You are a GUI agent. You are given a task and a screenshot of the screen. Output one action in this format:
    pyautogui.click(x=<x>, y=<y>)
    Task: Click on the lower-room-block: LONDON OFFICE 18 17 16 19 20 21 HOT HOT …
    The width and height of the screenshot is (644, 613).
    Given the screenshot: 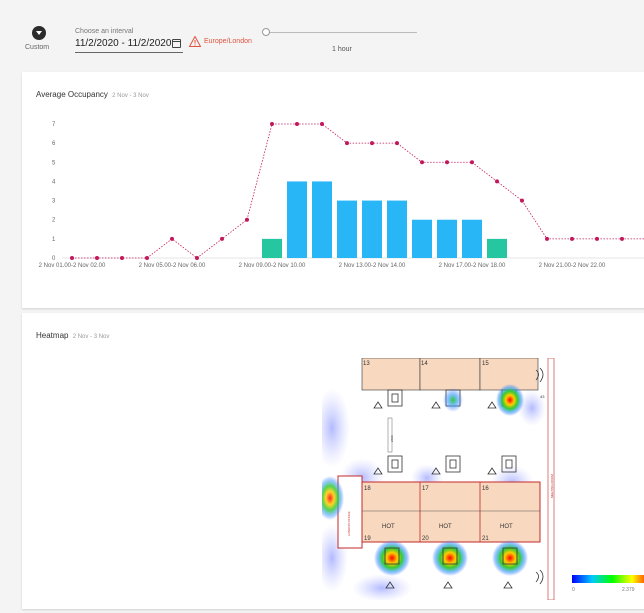 What is the action you would take?
    pyautogui.click(x=439, y=512)
    